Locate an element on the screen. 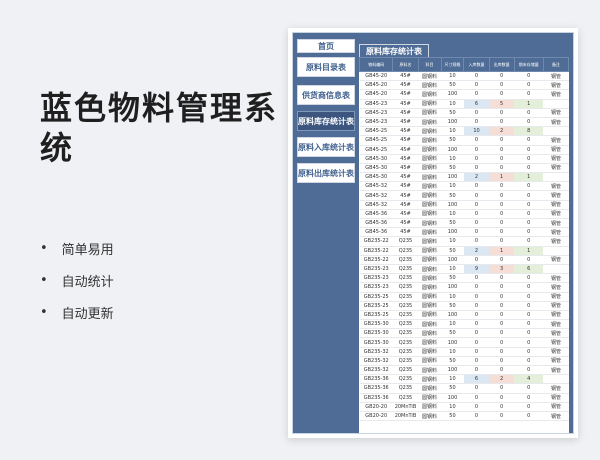  table-row: GB235-30 Q235 圆钢料 50 0 0 0 钢管 is located at coordinates (464, 333).